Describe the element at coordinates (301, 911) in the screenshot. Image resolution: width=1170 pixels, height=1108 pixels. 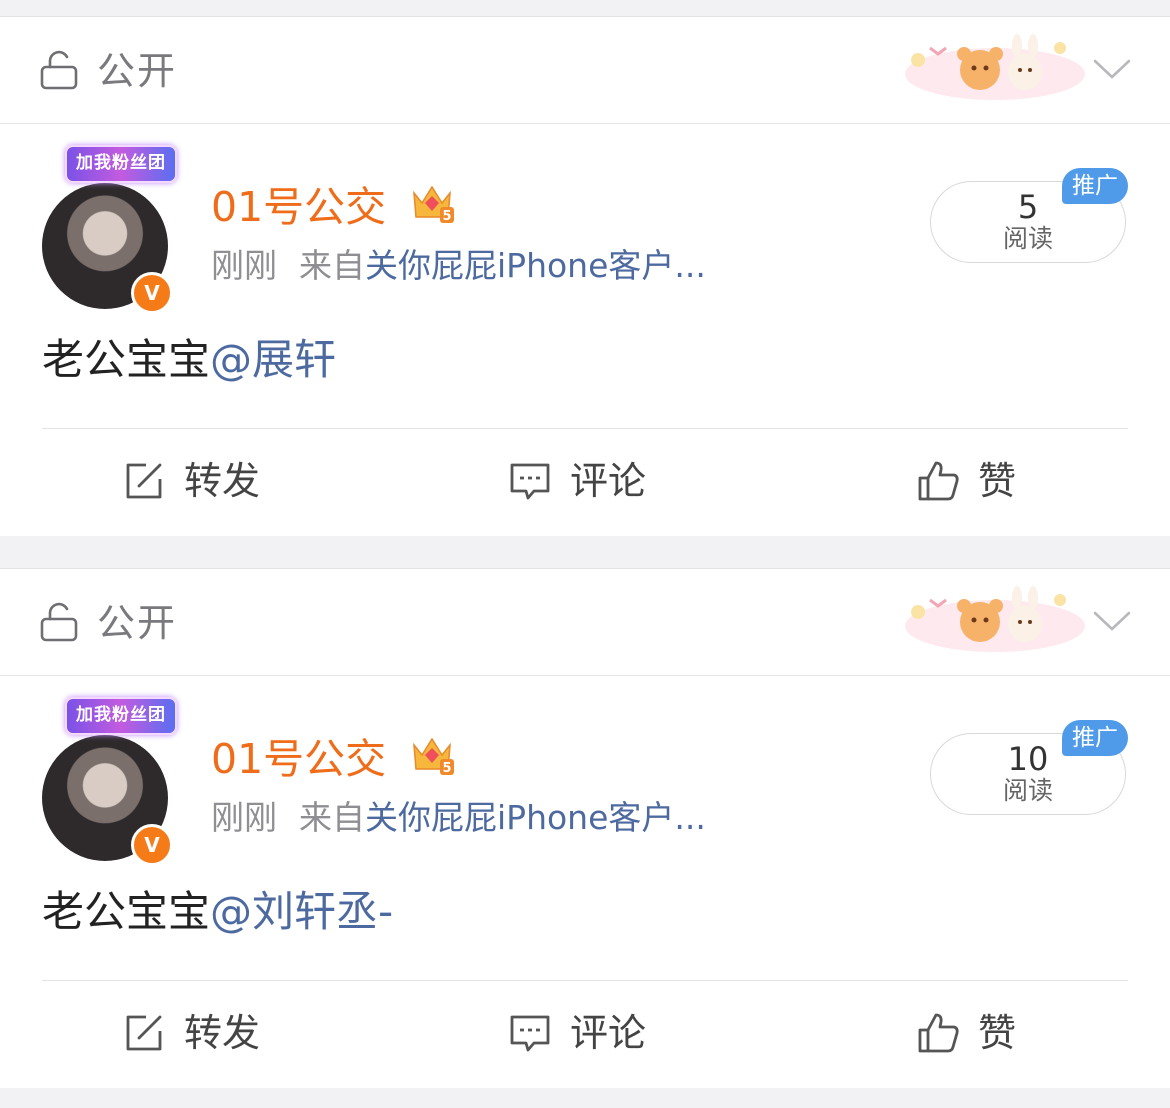
I see `mention-link: @刘轩丞-` at that location.